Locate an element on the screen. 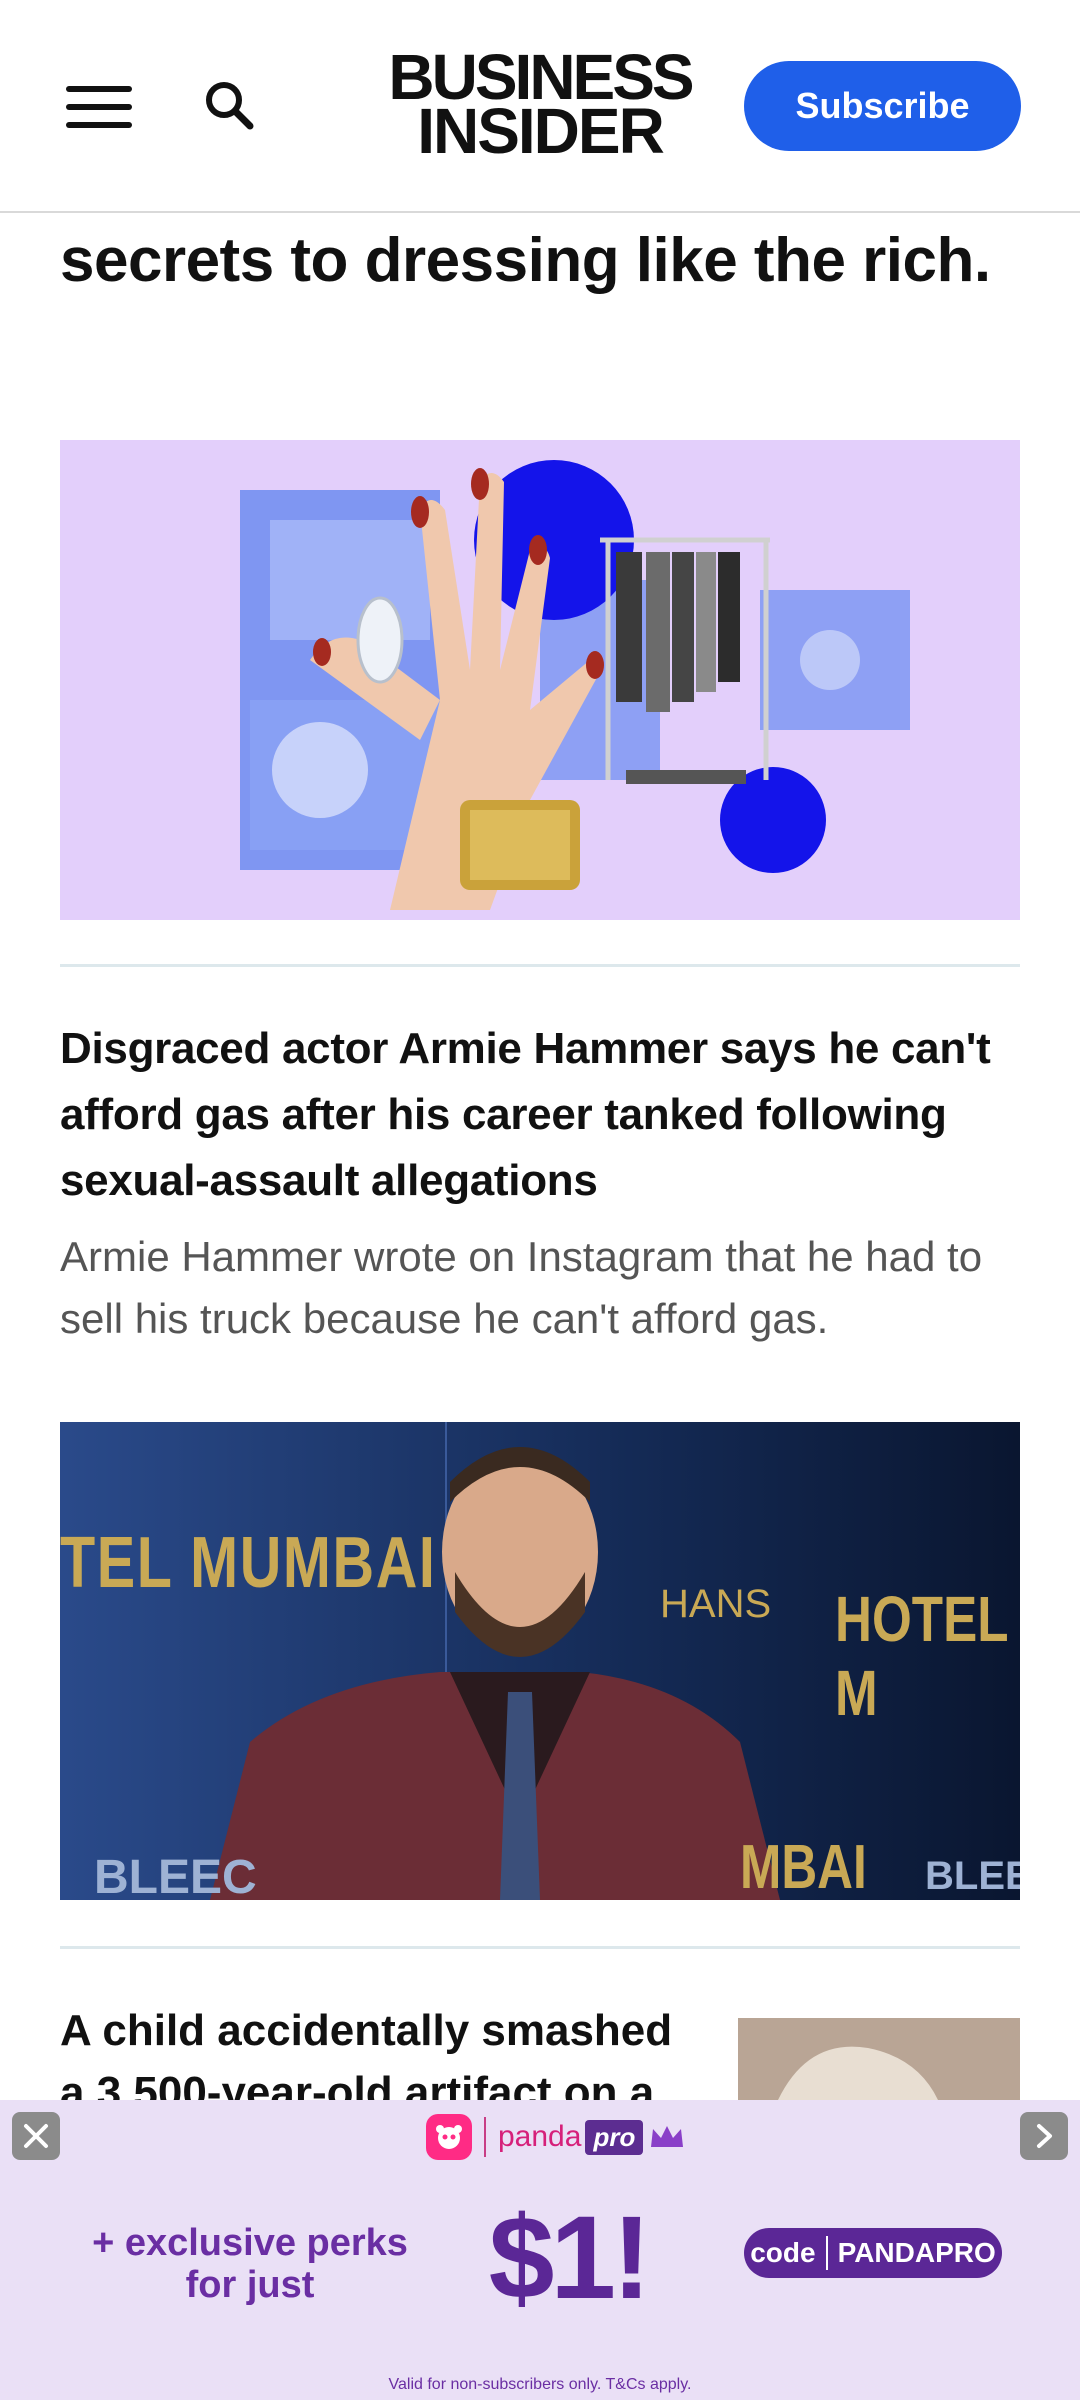 The width and height of the screenshot is (1080, 2400). ad-next-button is located at coordinates (1044, 2136).